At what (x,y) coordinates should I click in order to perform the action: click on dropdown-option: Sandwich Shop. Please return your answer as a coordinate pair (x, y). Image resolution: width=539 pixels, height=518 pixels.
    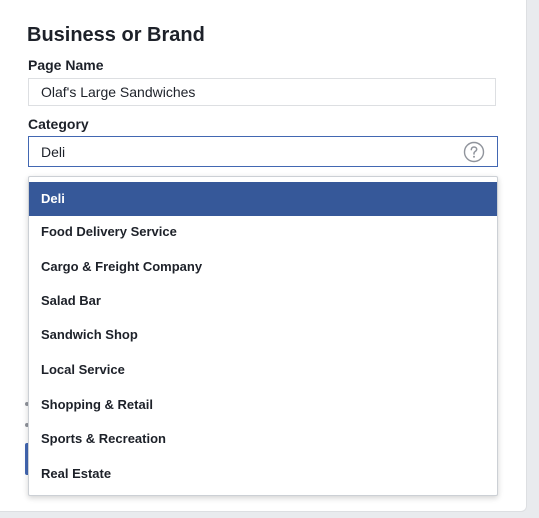
    Looking at the image, I should click on (263, 335).